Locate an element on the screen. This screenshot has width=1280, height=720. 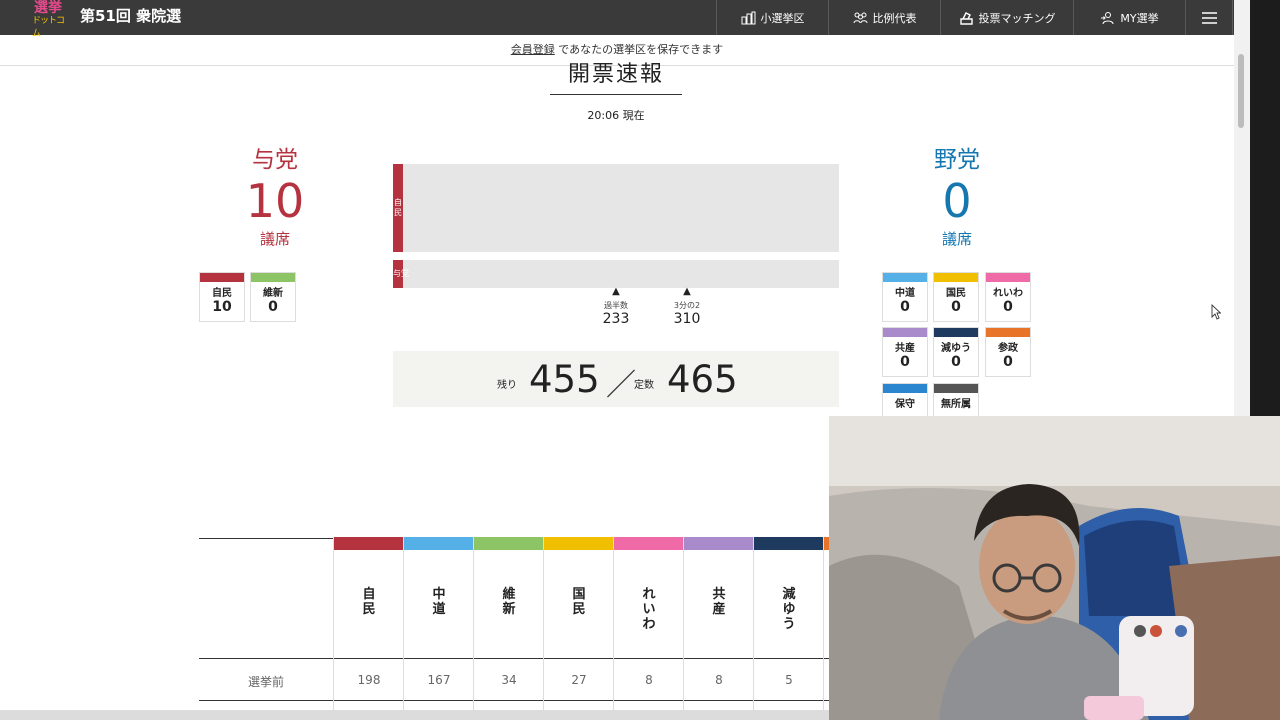
marker-label: 過半数 is located at coordinates (616, 305).